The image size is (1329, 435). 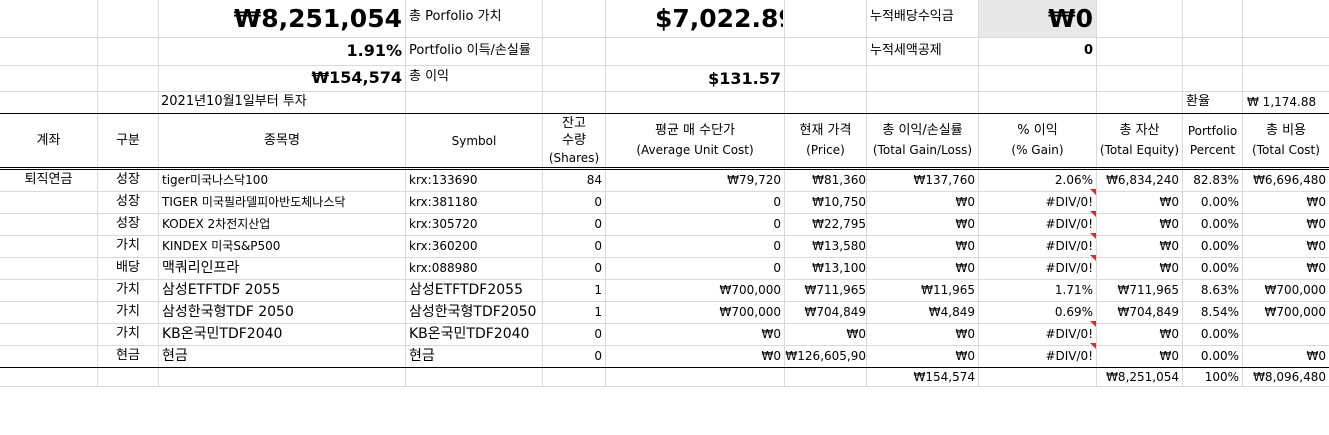 What do you see at coordinates (1138, 378) in the screenshot?
I see `total-equity: ₩8,251,054` at bounding box center [1138, 378].